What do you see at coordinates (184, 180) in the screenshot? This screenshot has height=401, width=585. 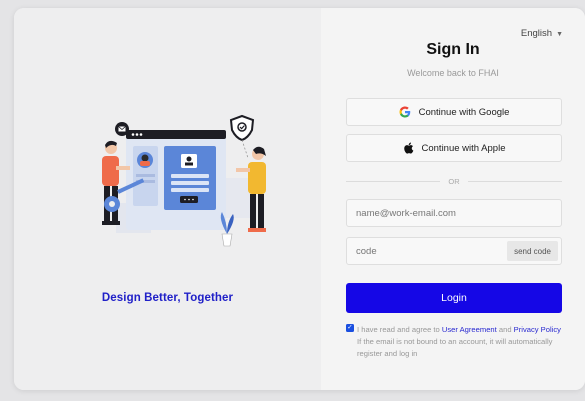 I see `team-collaboration-illustration` at bounding box center [184, 180].